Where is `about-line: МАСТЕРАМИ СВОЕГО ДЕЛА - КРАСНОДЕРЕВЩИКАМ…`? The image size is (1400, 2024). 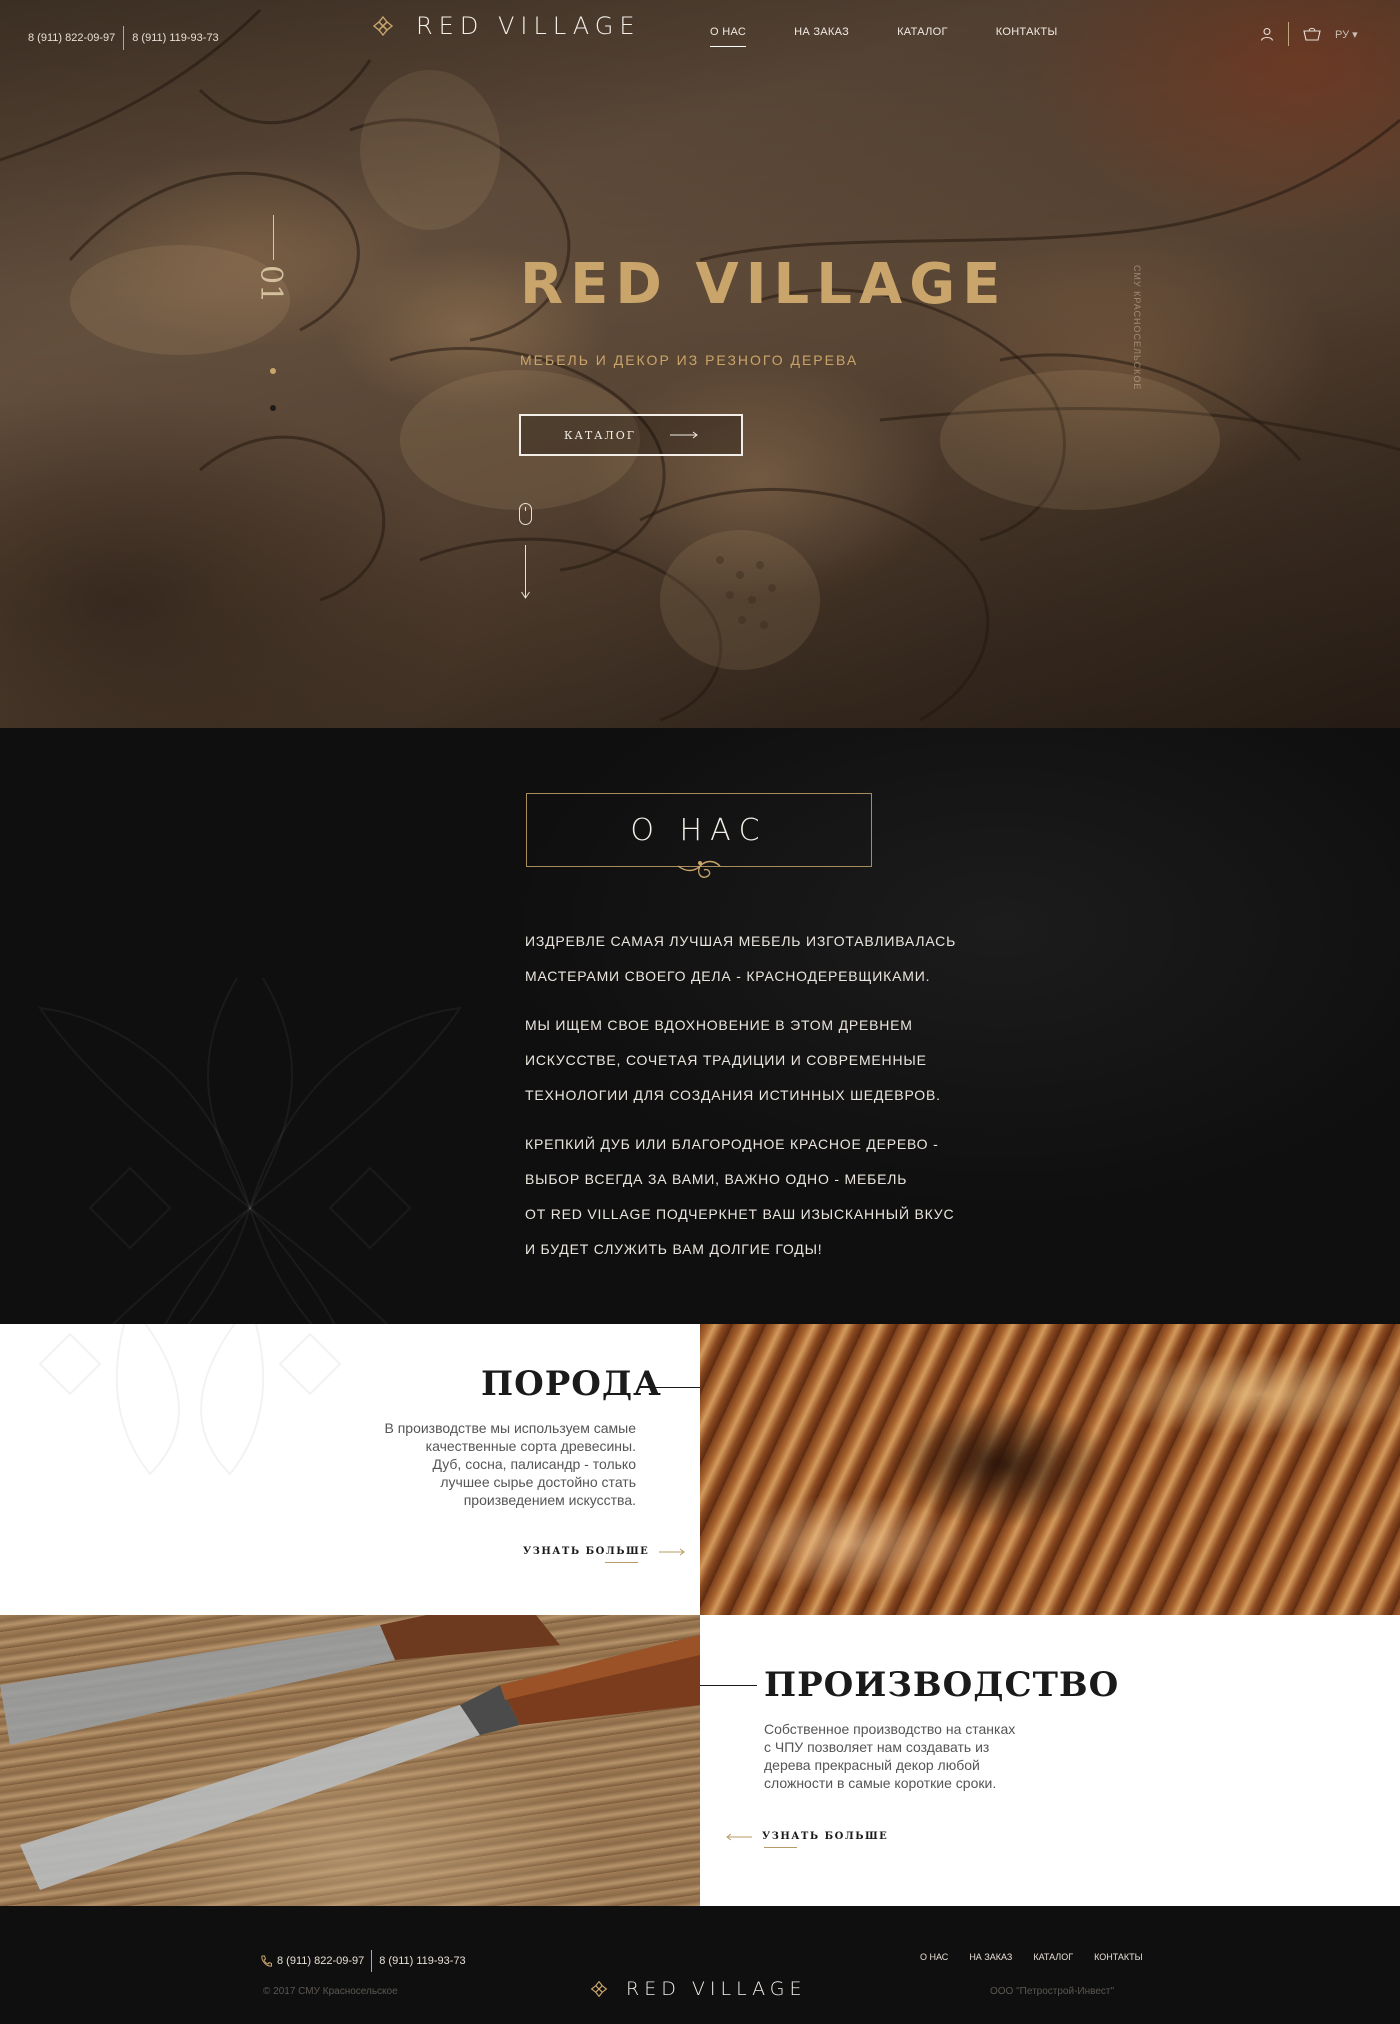 about-line: МАСТЕРАМИ СВОЕГО ДЕЛА - КРАСНОДЕРЕВЩИКАМ… is located at coordinates (728, 976).